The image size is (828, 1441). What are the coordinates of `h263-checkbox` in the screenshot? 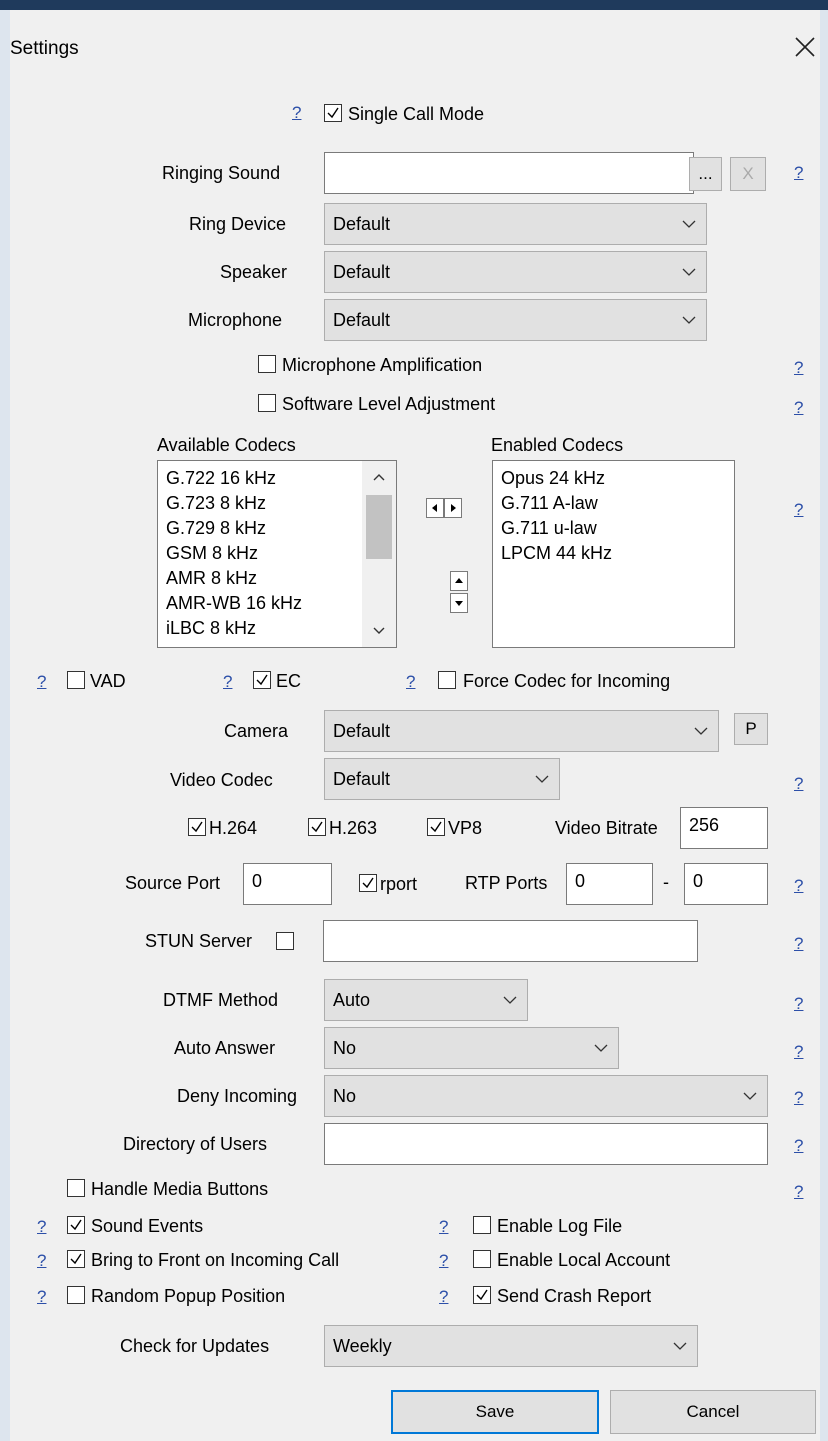 It's located at (317, 827).